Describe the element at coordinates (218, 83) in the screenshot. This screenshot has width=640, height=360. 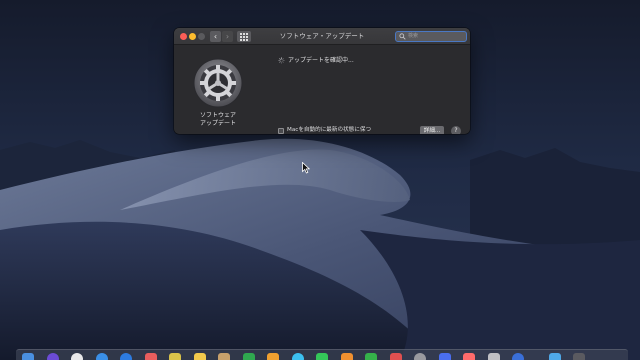
I see `gear-icon` at that location.